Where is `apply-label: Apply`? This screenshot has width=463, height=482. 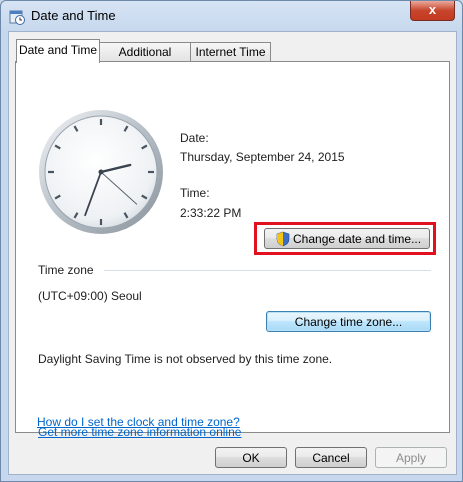
apply-label: Apply is located at coordinates (411, 458).